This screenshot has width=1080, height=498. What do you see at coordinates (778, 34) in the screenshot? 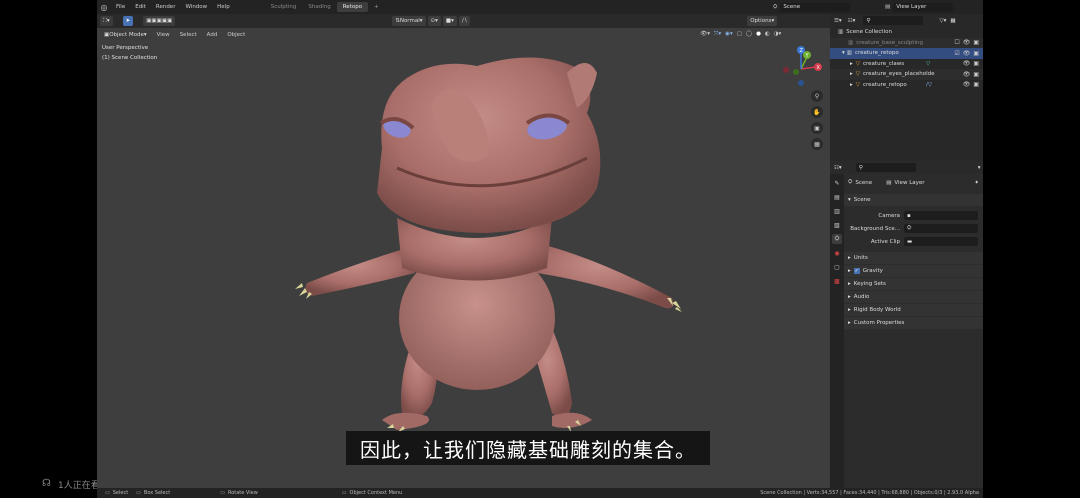
I see `shading-rendered-icon: ◑▾` at bounding box center [778, 34].